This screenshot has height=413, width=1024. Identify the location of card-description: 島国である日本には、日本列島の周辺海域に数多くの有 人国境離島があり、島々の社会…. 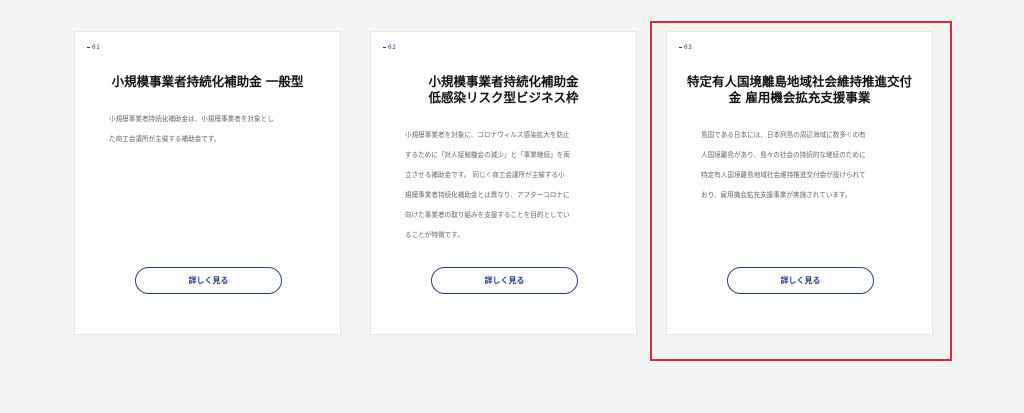
(783, 165).